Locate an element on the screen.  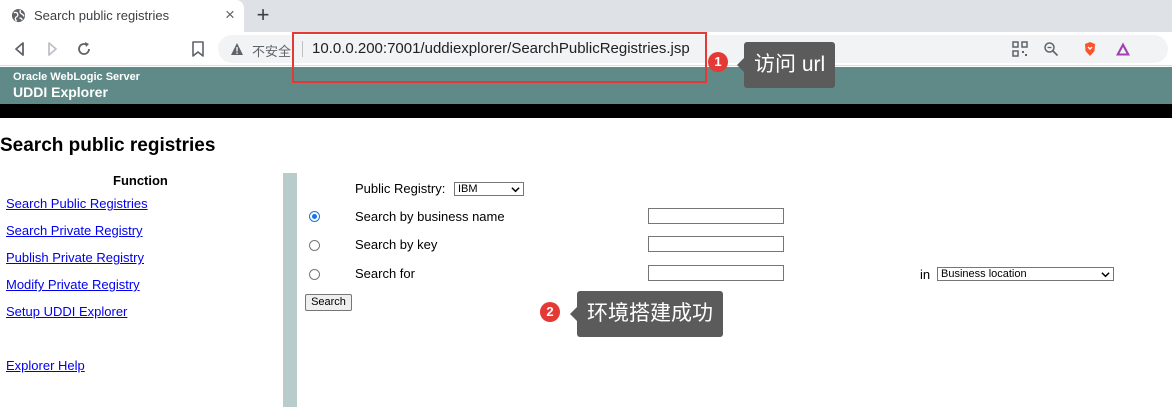
sidebar-divider is located at coordinates (290, 290).